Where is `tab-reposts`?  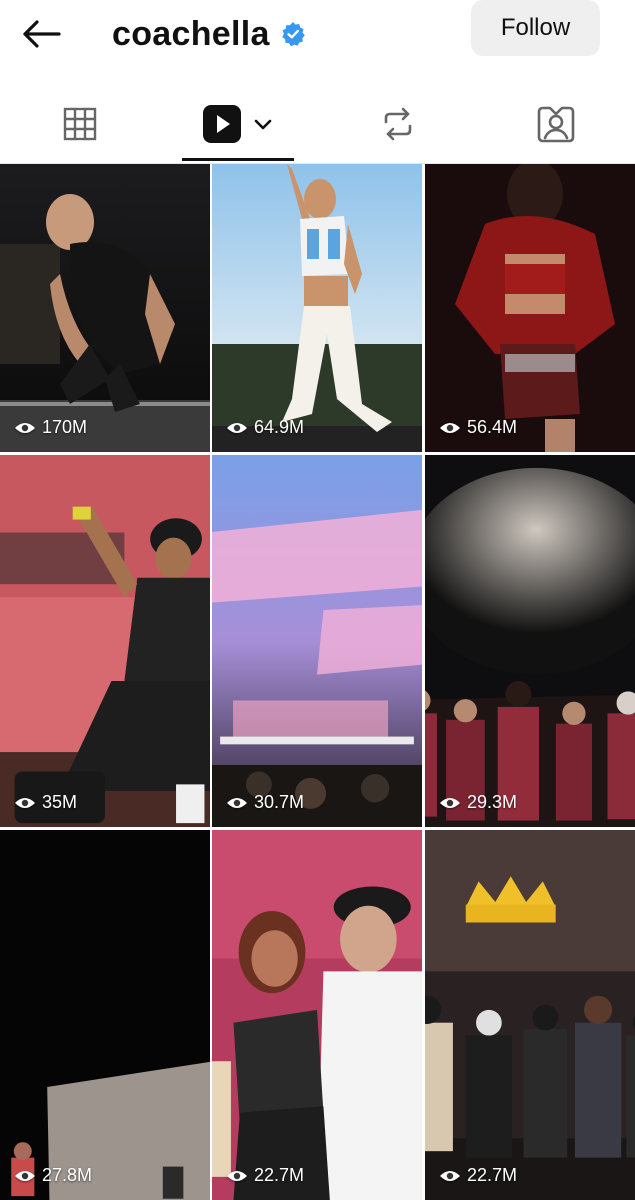 tab-reposts is located at coordinates (398, 124).